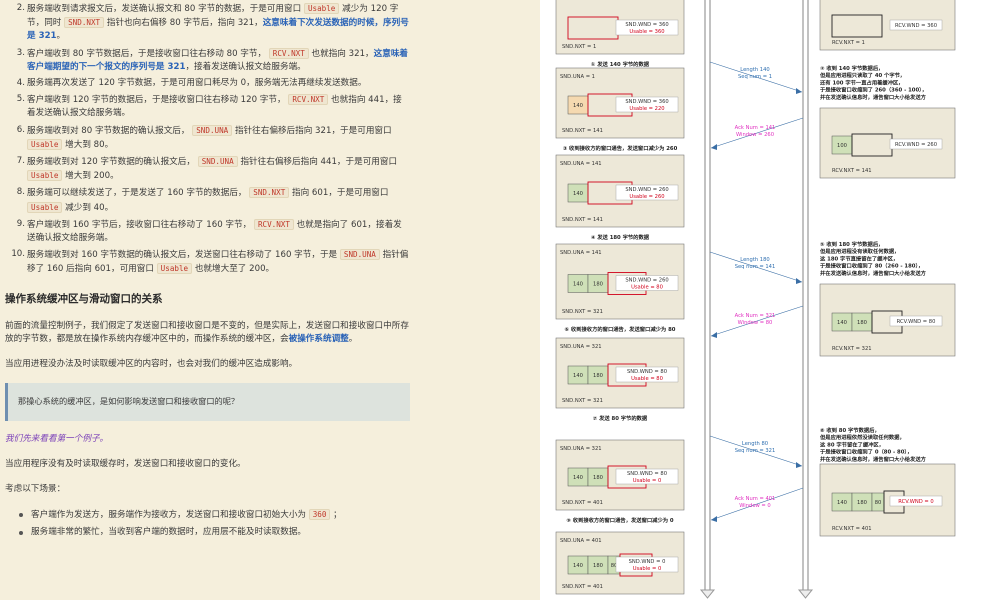  What do you see at coordinates (84, 23) in the screenshot?
I see `inline-code: SND.NXT` at bounding box center [84, 23].